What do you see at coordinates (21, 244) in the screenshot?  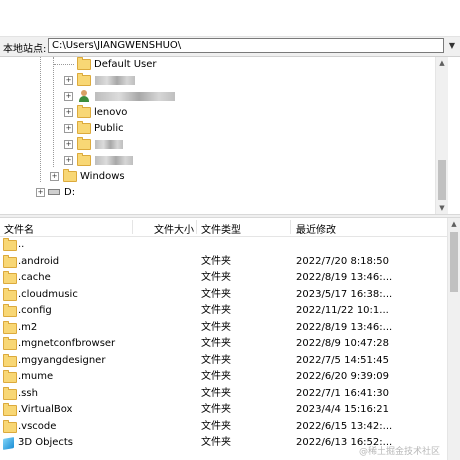 I see `file-name: ..` at bounding box center [21, 244].